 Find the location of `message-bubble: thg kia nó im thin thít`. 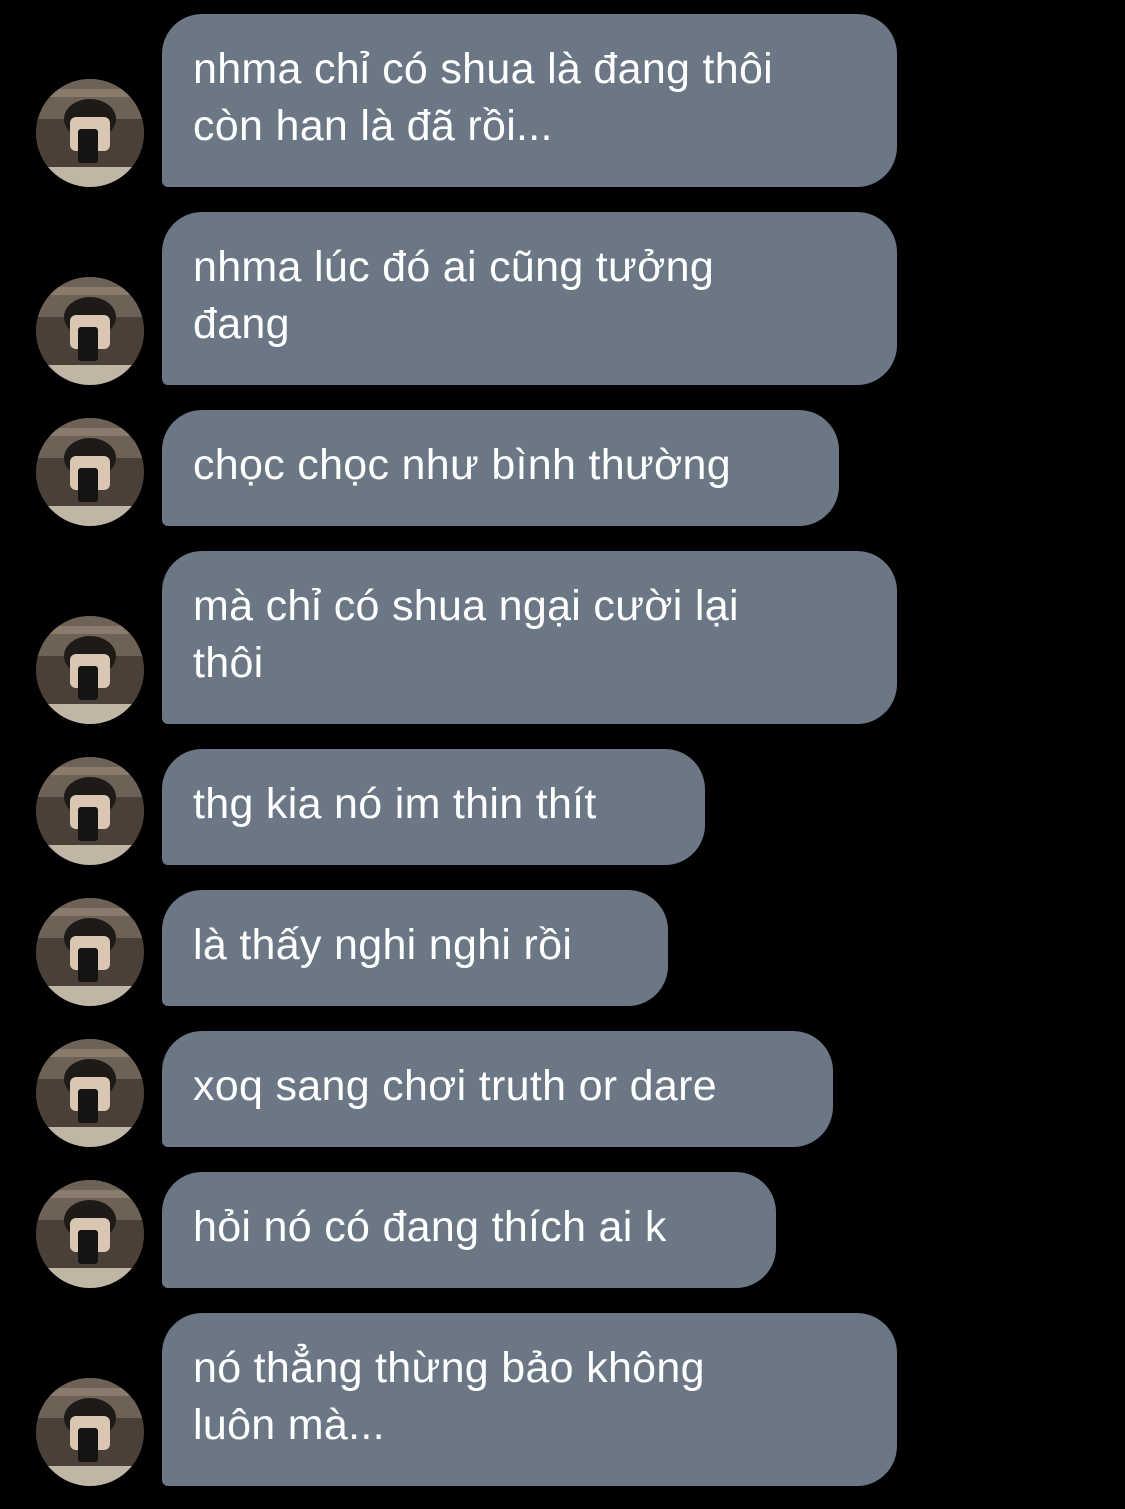

message-bubble: thg kia nó im thin thít is located at coordinates (433, 807).